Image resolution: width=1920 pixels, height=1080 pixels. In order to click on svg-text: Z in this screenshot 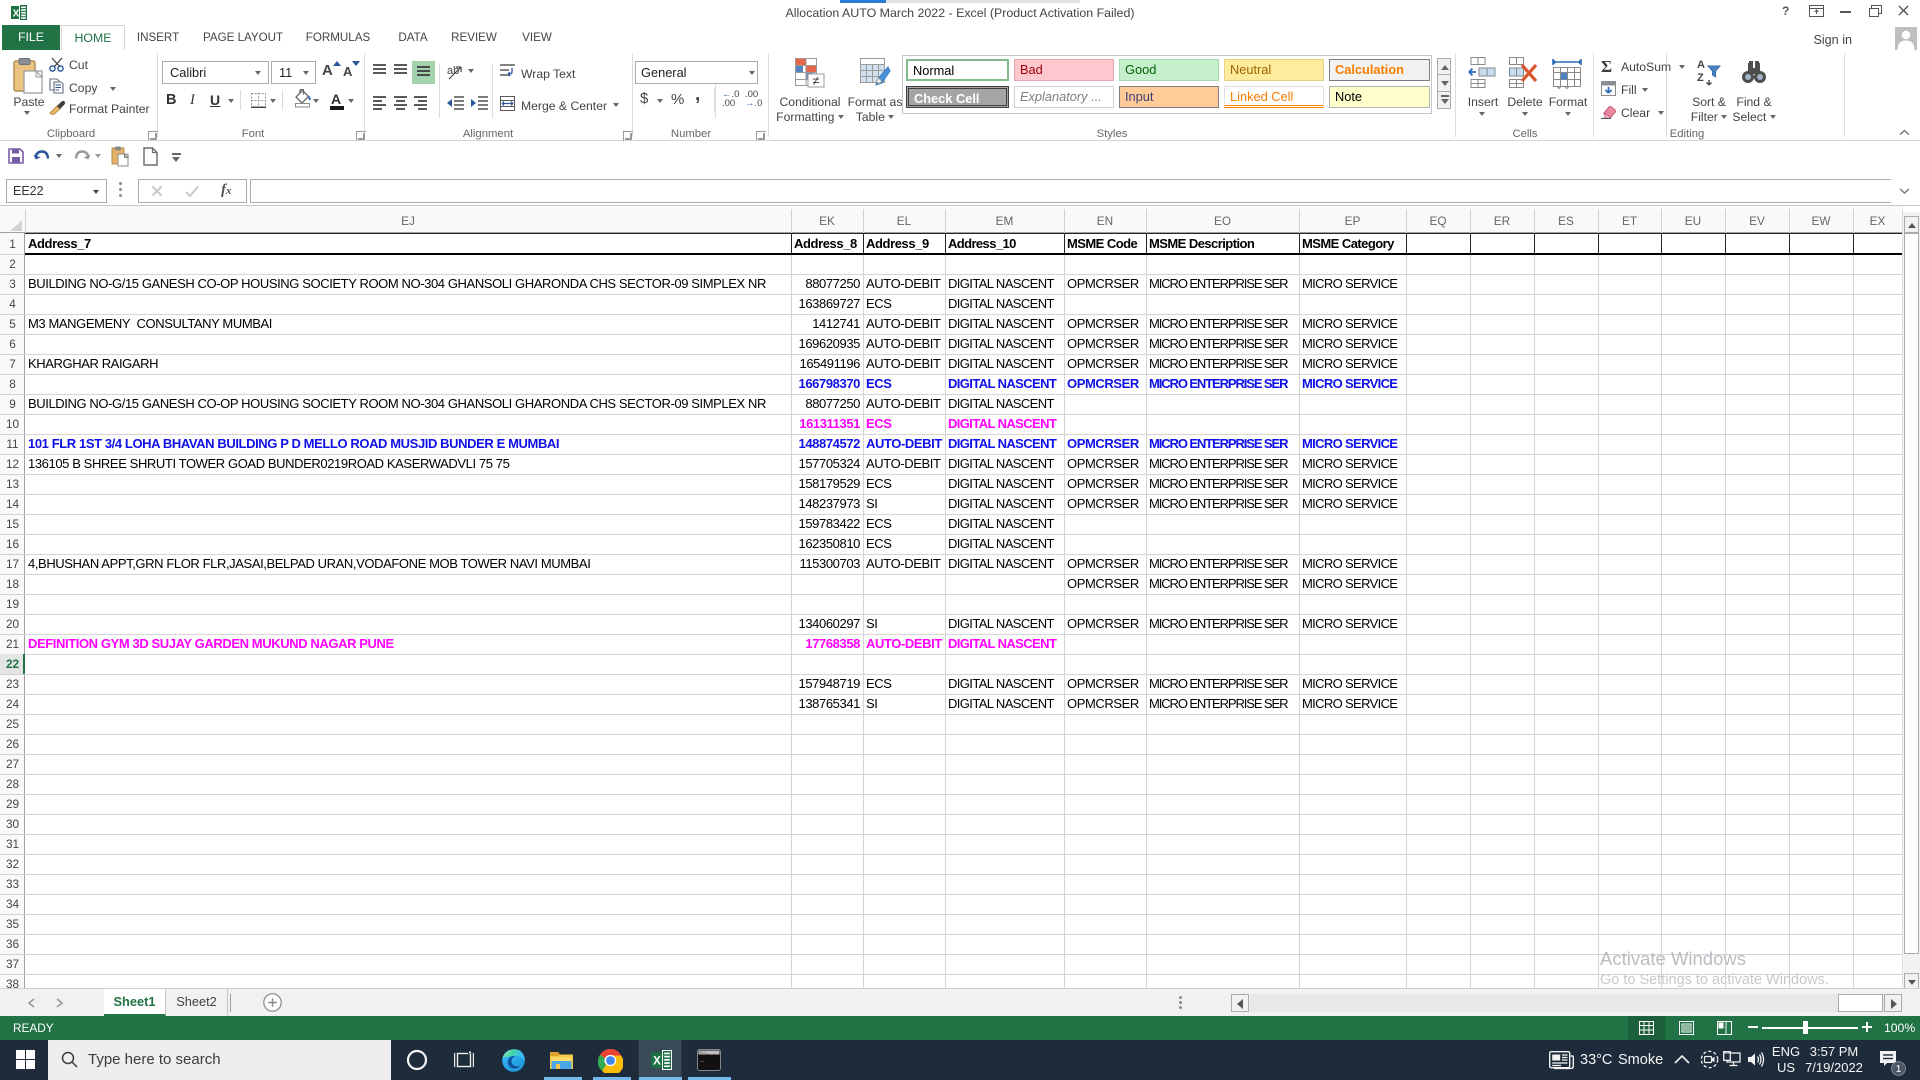, I will do `click(1700, 78)`.